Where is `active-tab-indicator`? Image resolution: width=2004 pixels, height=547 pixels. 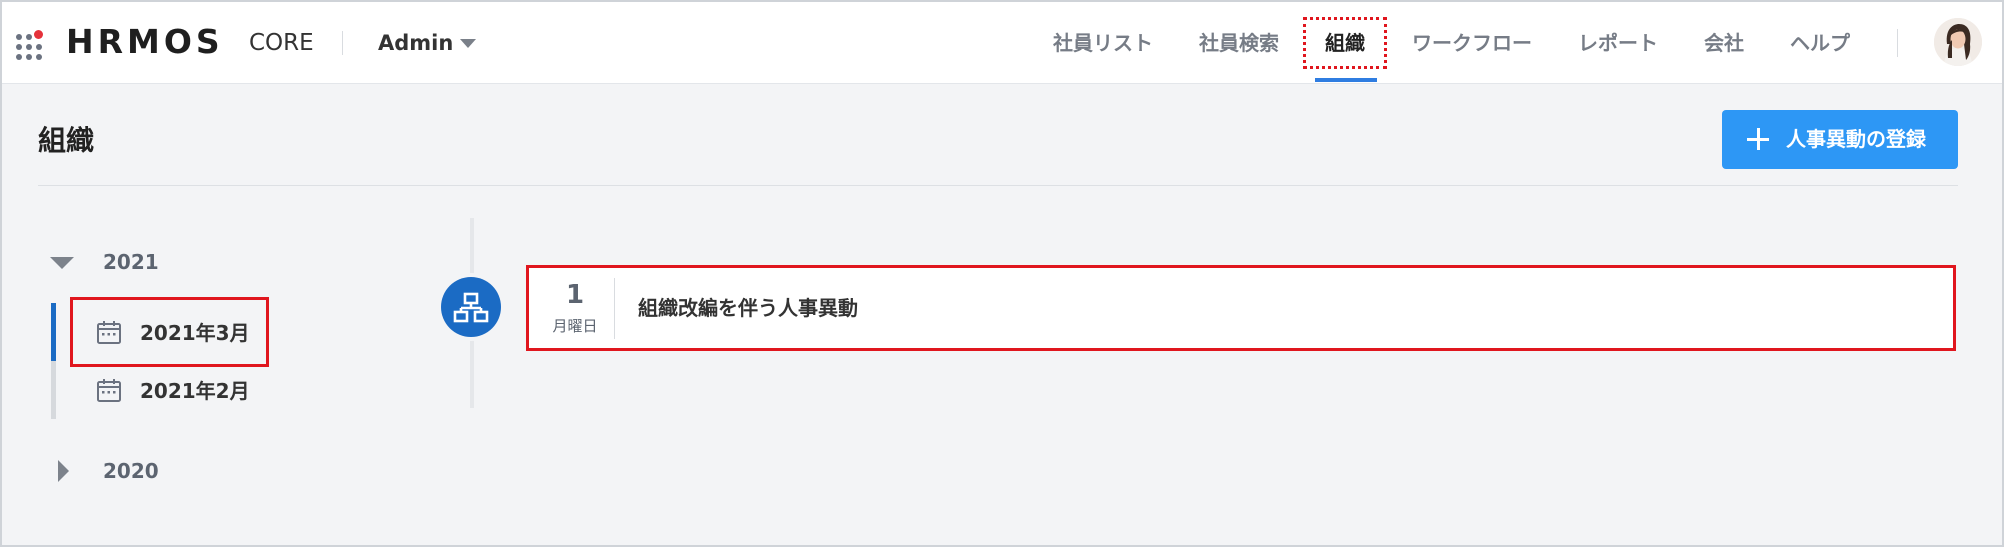 active-tab-indicator is located at coordinates (1346, 80).